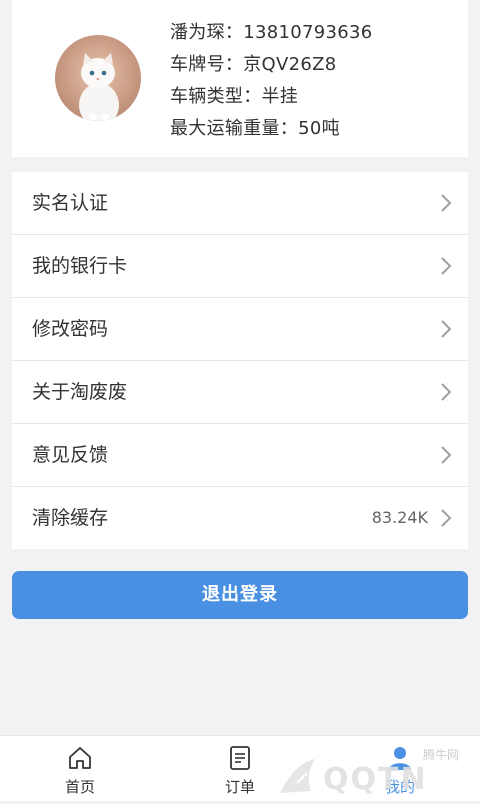 Image resolution: width=480 pixels, height=804 pixels. I want to click on driver-name-phone: 潘为琛：13810793636, so click(271, 32).